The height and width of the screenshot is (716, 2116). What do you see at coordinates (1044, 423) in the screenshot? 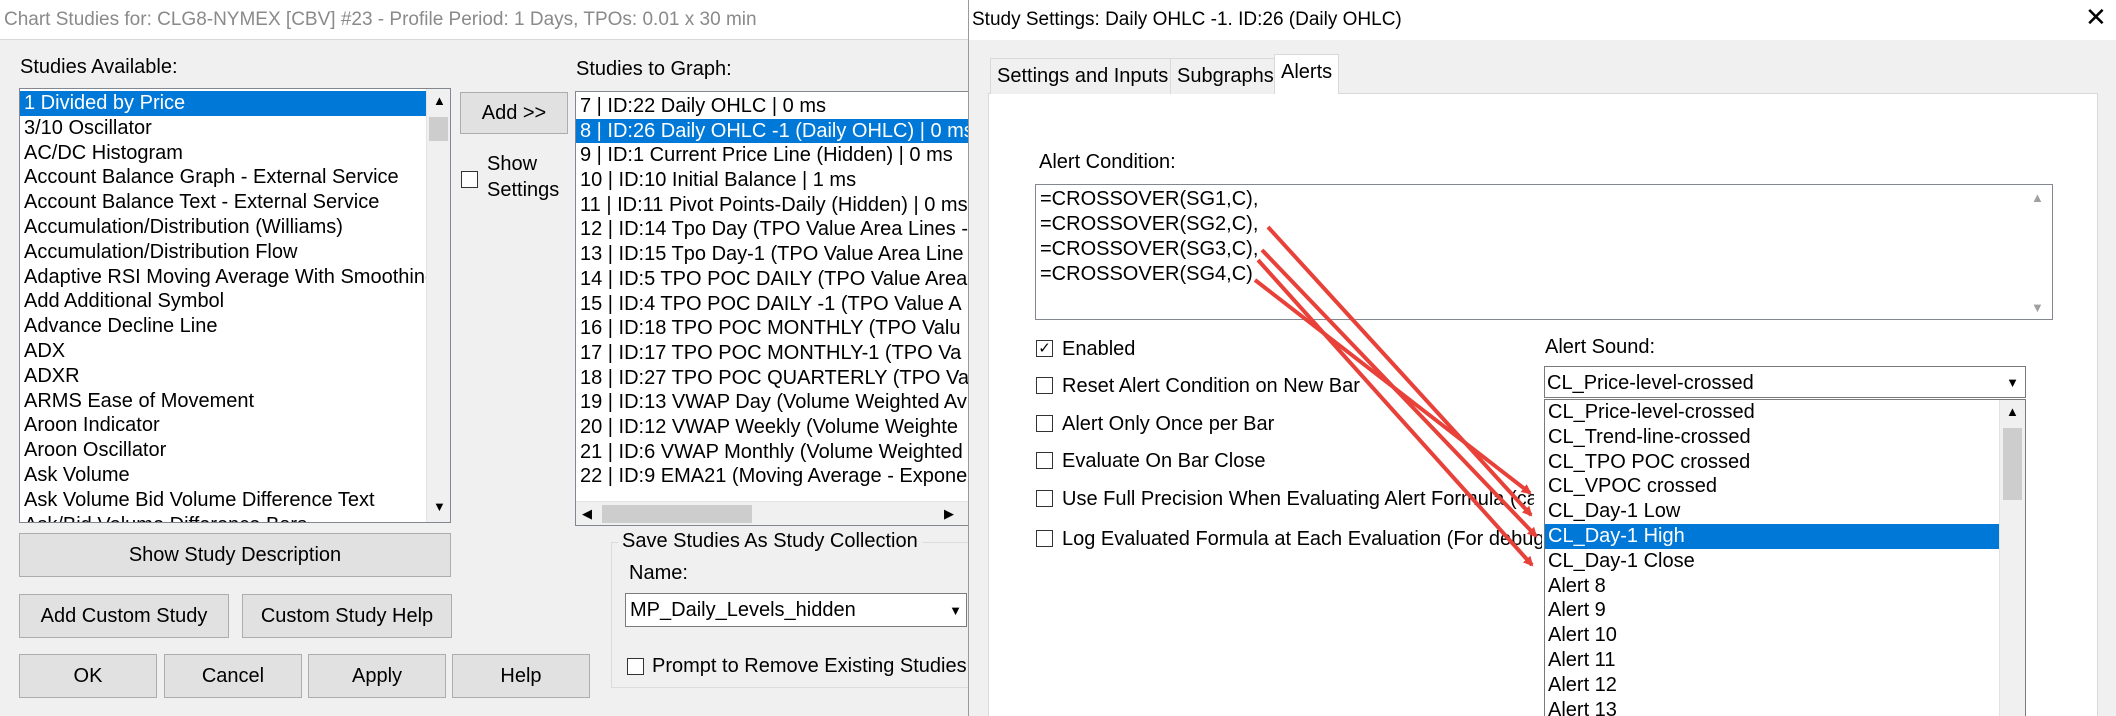
I see `alert-once-checkbox` at bounding box center [1044, 423].